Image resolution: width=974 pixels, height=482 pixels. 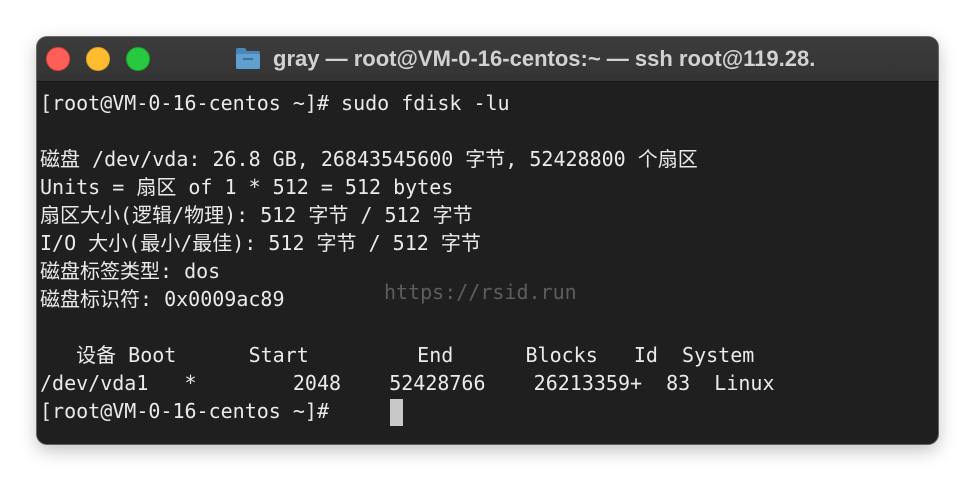 I want to click on terminal-line: [root@VM-0-16-centos ~]# sudo fdisk -lu, so click(x=275, y=103).